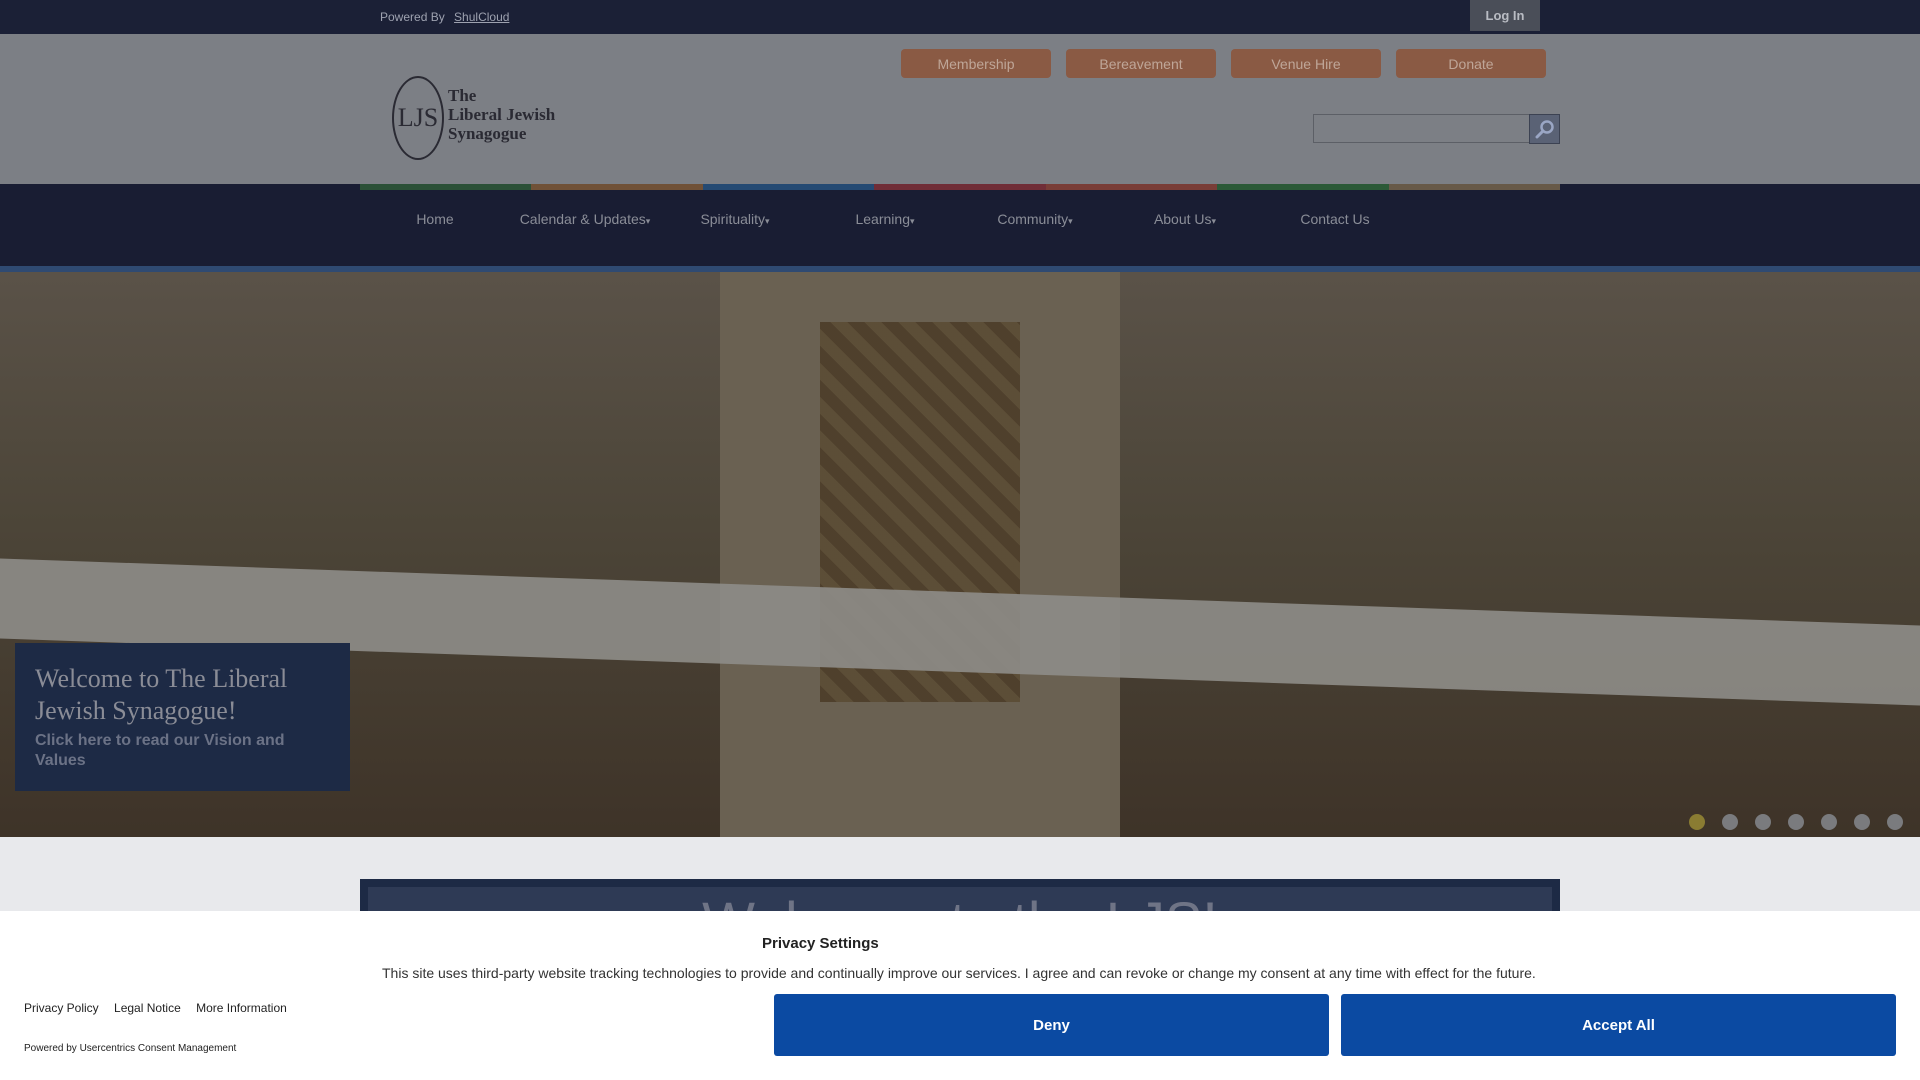 Image resolution: width=1920 pixels, height=1080 pixels. What do you see at coordinates (1051, 1025) in the screenshot?
I see `deny-button: Deny` at bounding box center [1051, 1025].